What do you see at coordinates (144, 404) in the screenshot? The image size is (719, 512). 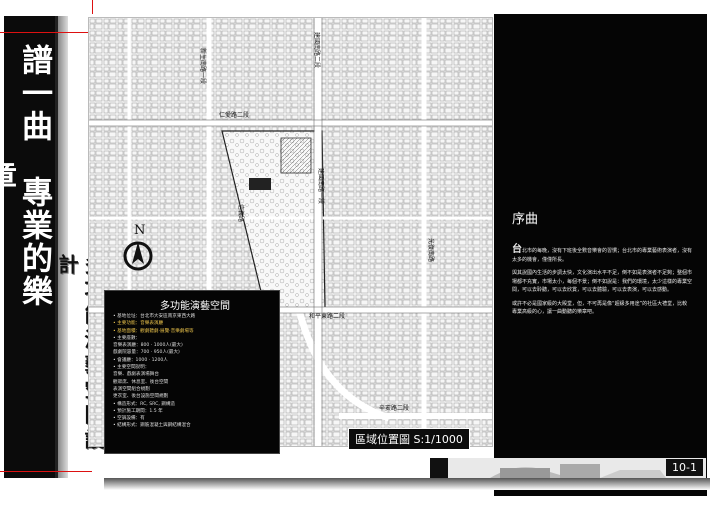 I see `info-item: • 構造形式：RC, SRC, 鋼構造` at bounding box center [144, 404].